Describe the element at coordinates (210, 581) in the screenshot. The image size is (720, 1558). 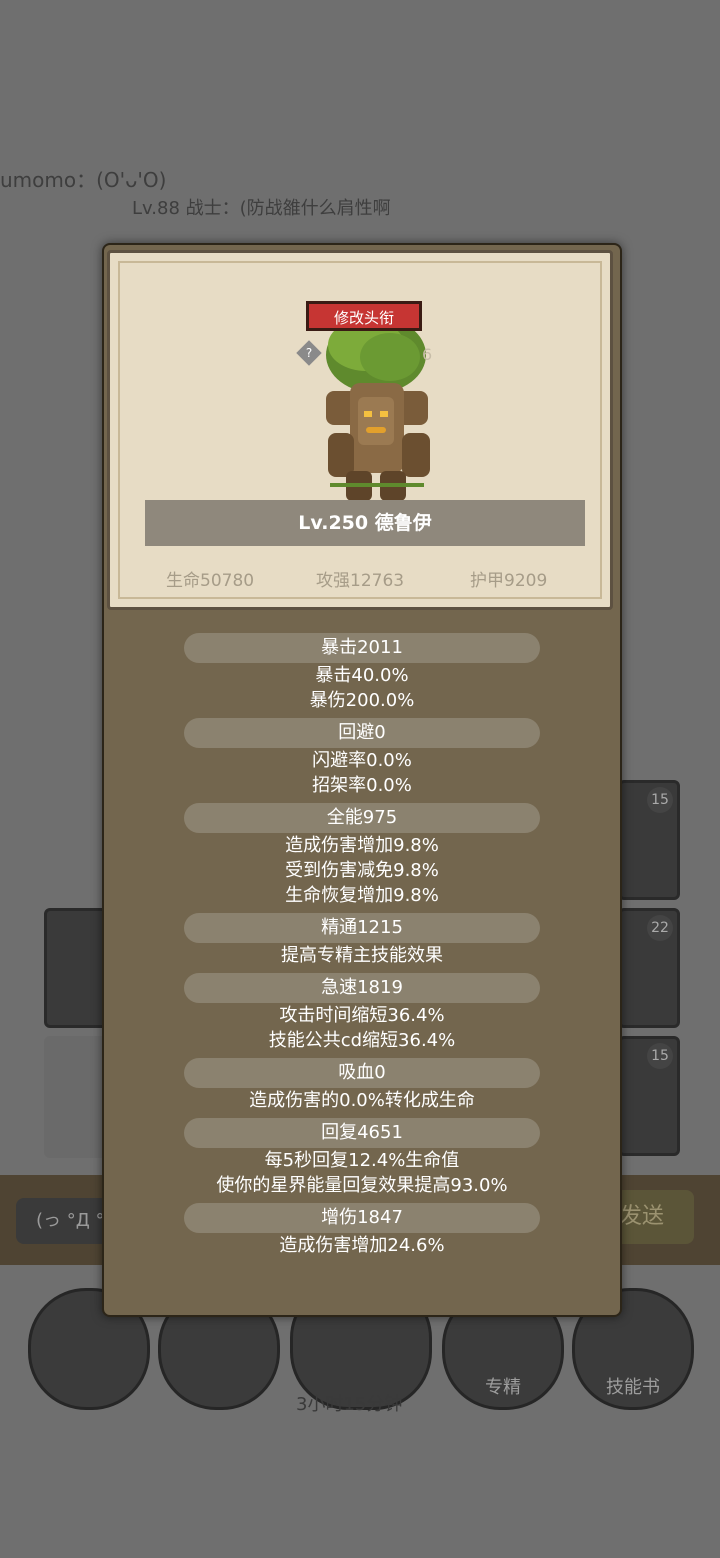
I see `hp-stat: 生命50780` at that location.